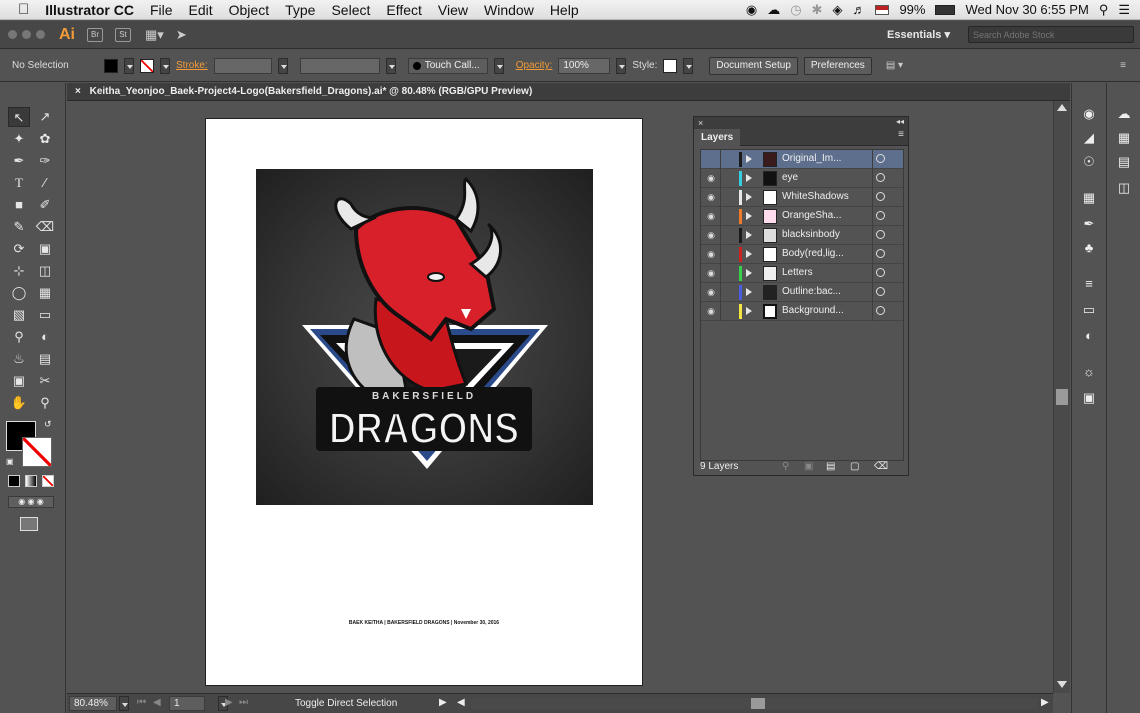 This screenshot has width=1140, height=713. What do you see at coordinates (808, 466) in the screenshot?
I see `make-clipping-mask-icon: ▣` at bounding box center [808, 466].